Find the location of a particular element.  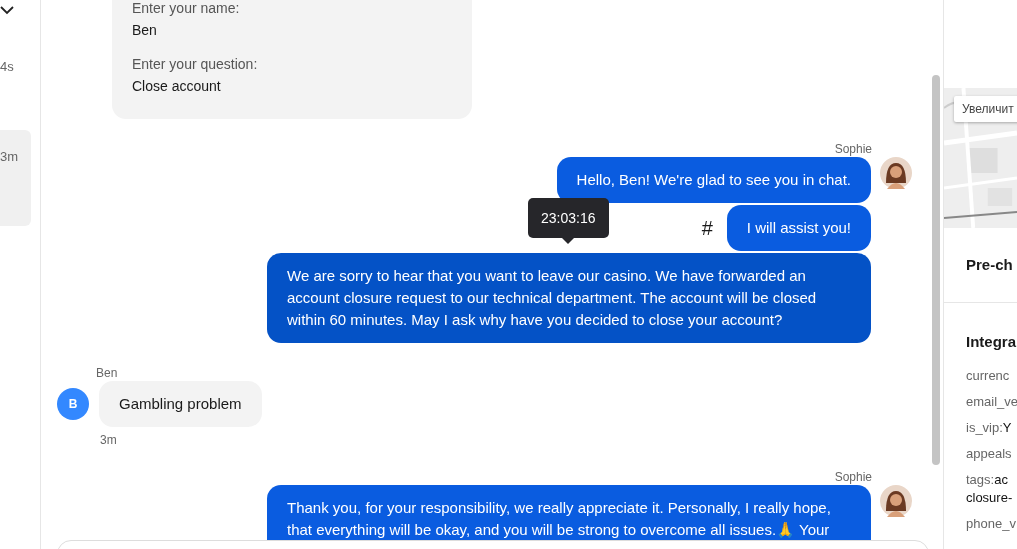

attribute-row: email_ve is located at coordinates (991, 402).